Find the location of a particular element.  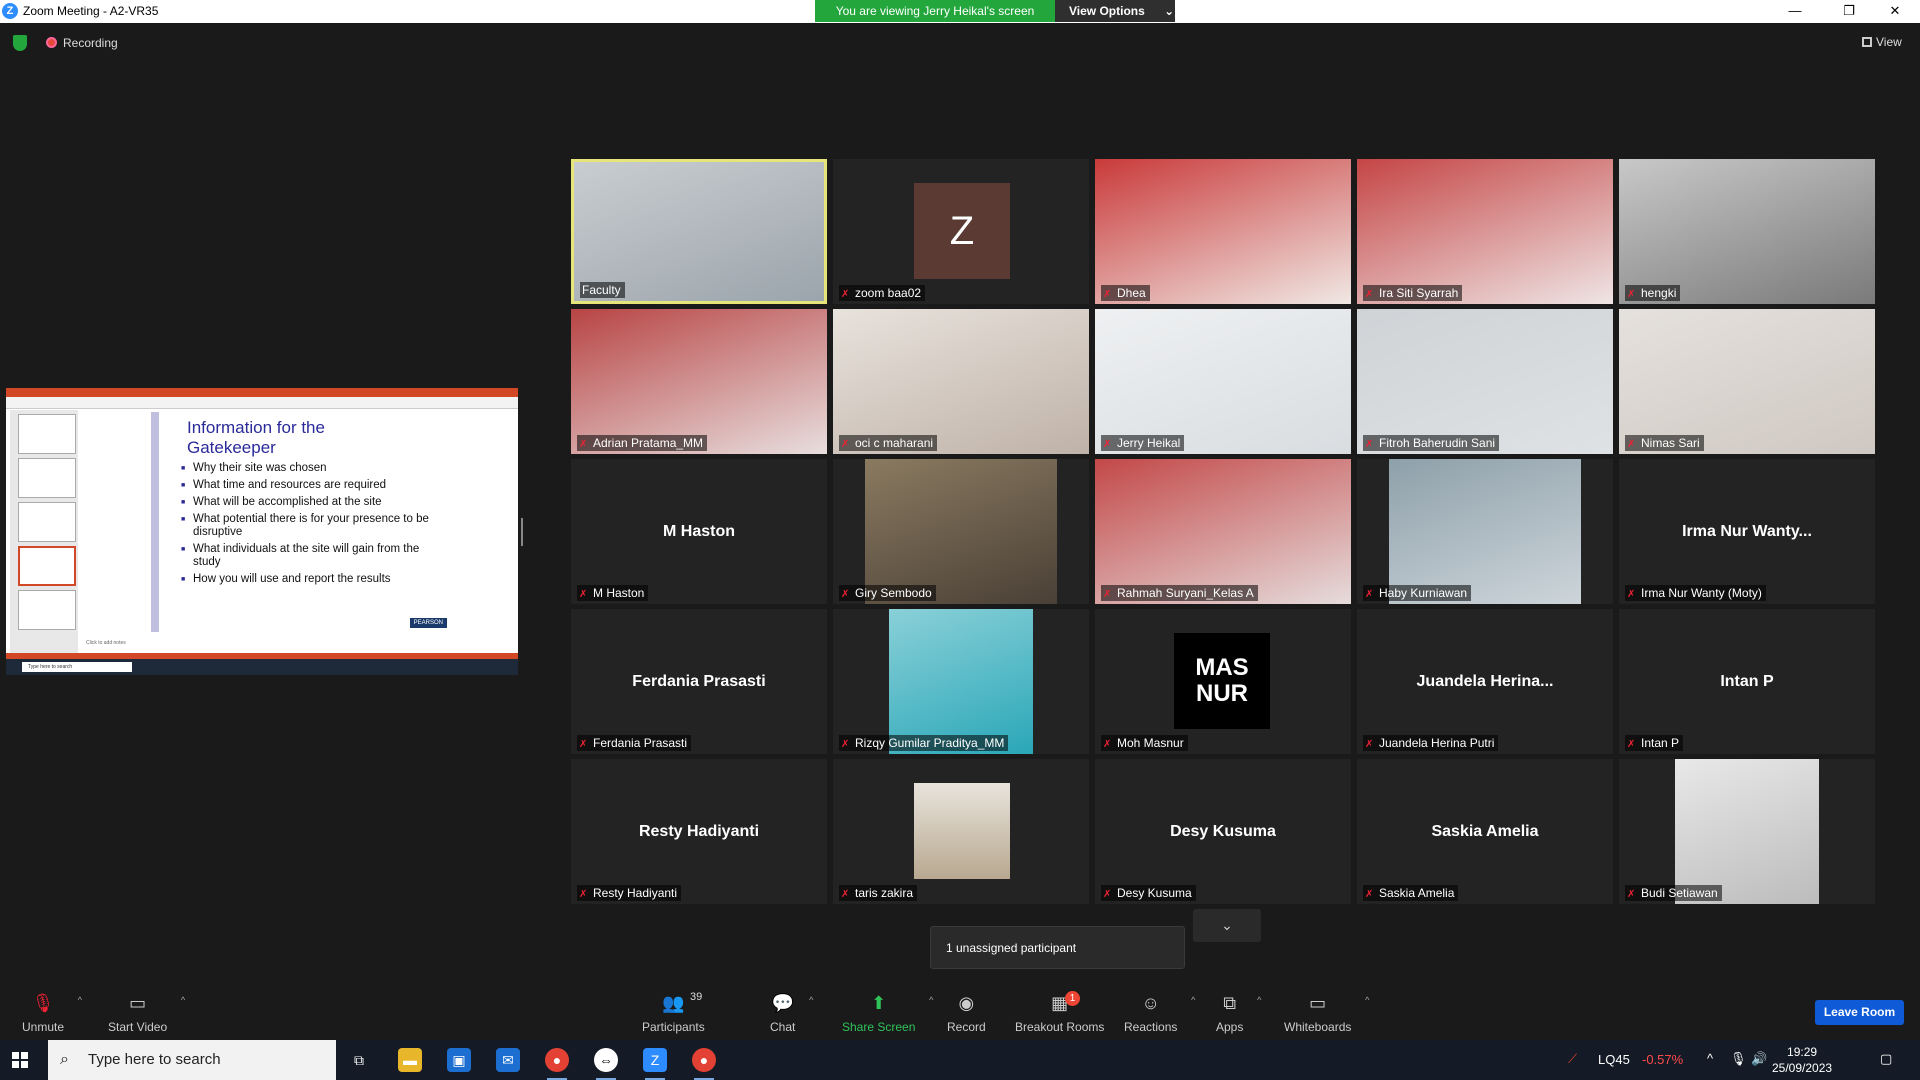

participant-tile: ✗ Nimas Sari is located at coordinates (1747, 381).